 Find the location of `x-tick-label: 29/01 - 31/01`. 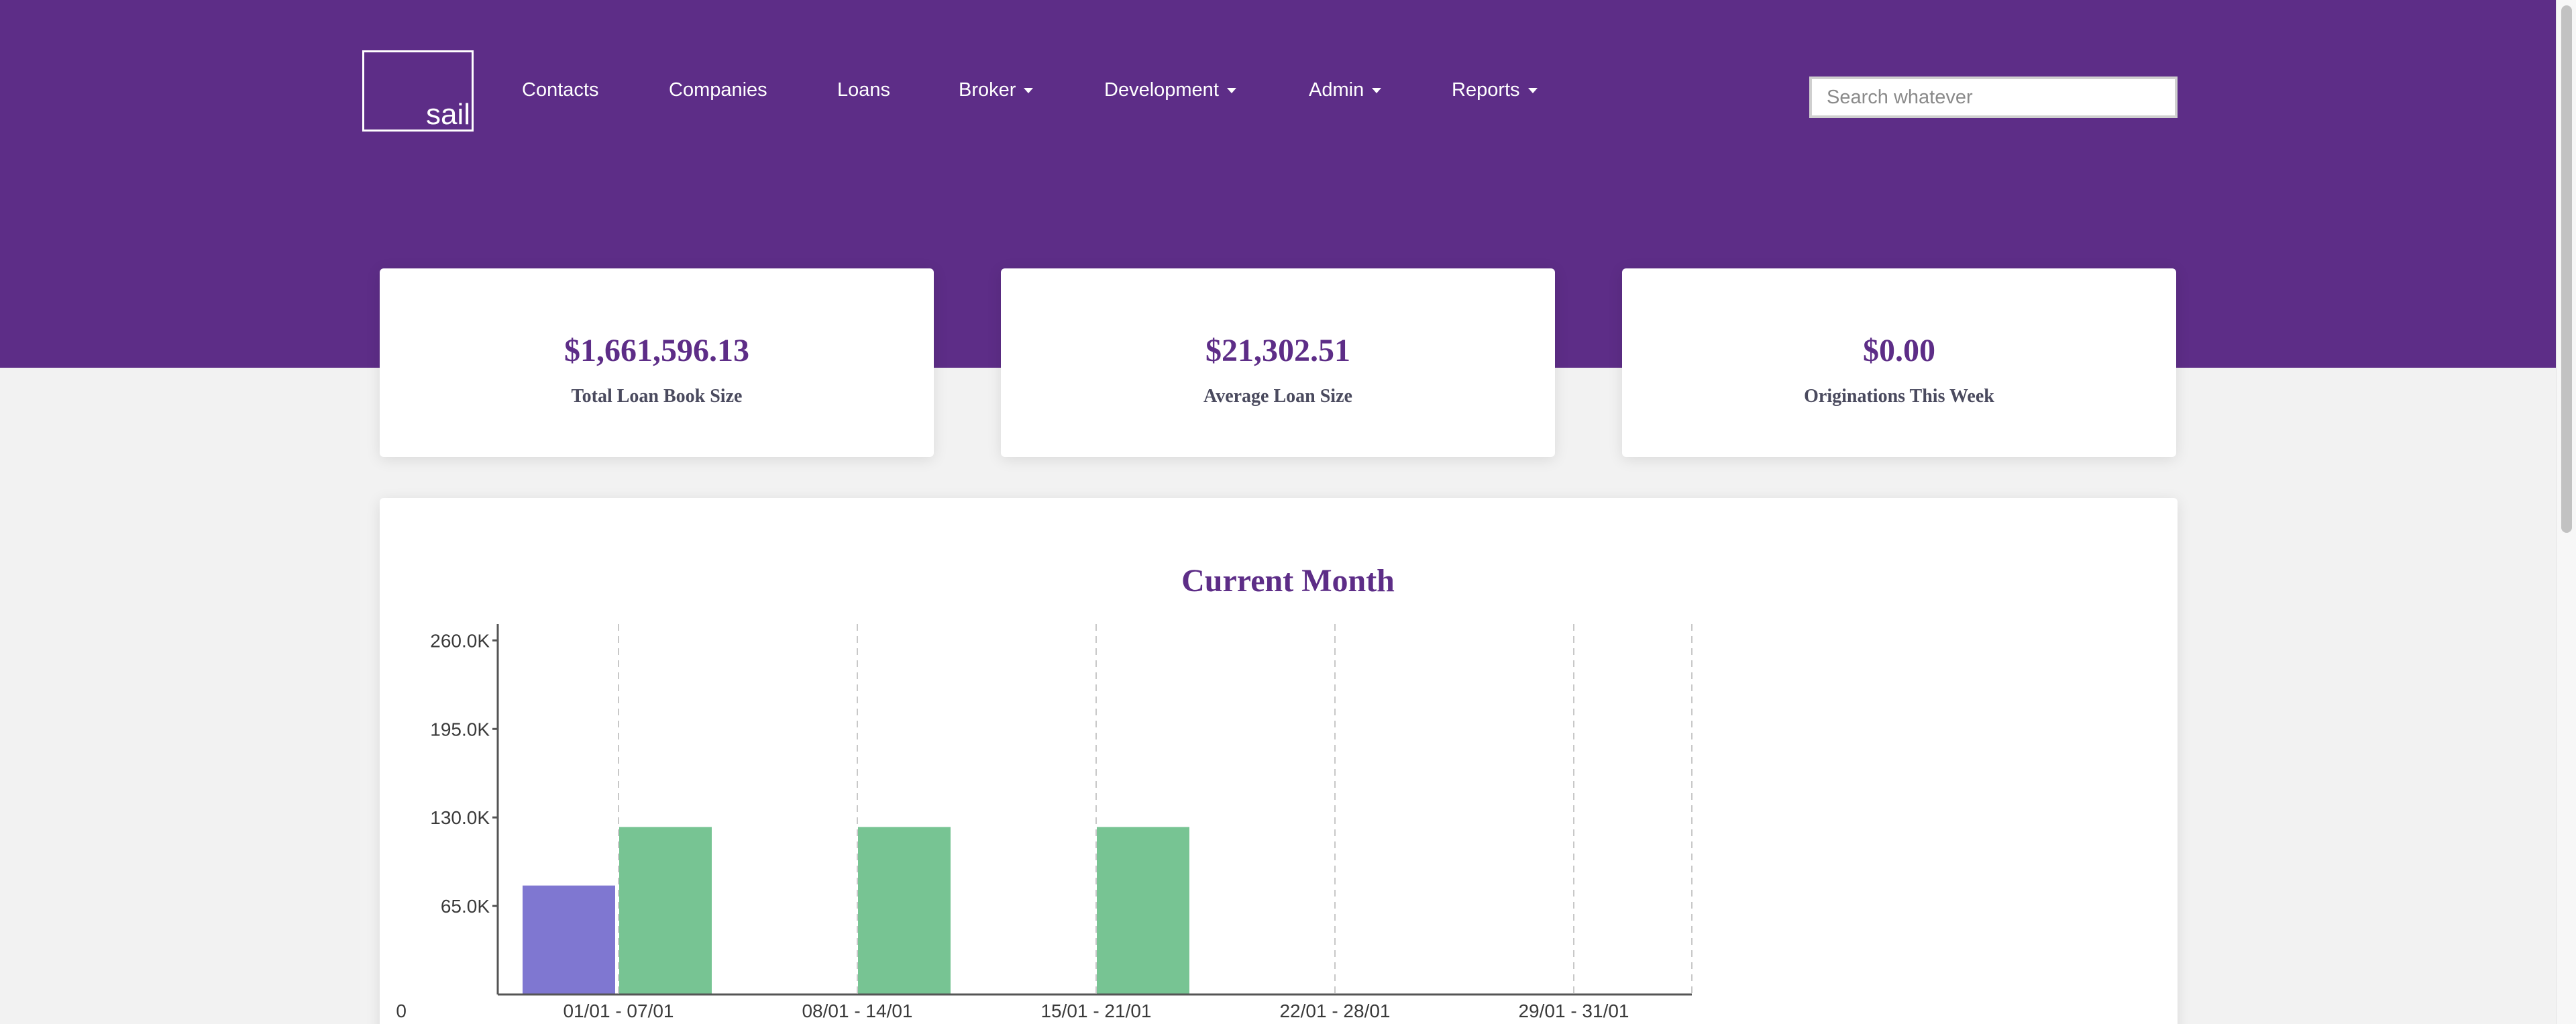

x-tick-label: 29/01 - 31/01 is located at coordinates (1573, 1011).